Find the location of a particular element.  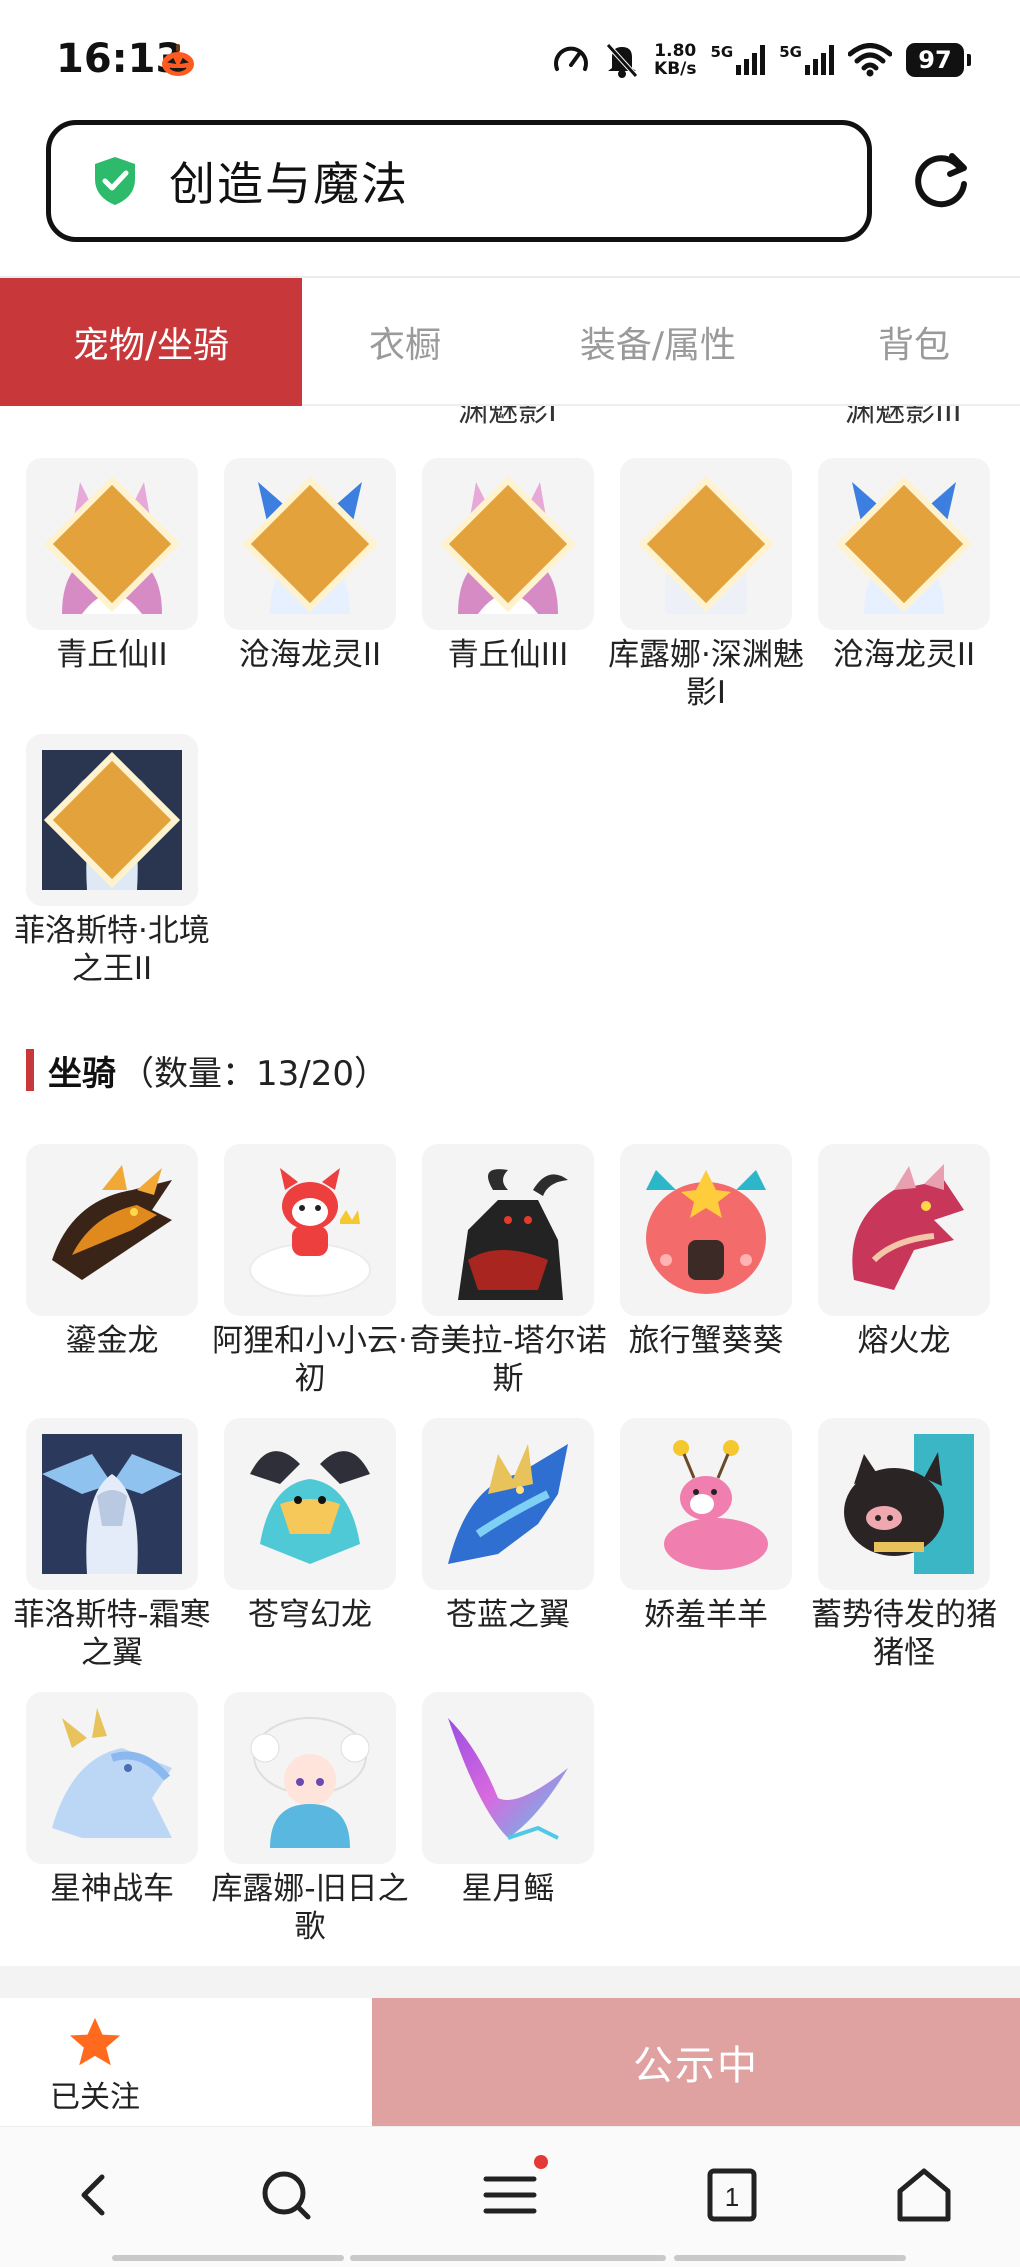

star-ray-icon is located at coordinates (508, 1779).